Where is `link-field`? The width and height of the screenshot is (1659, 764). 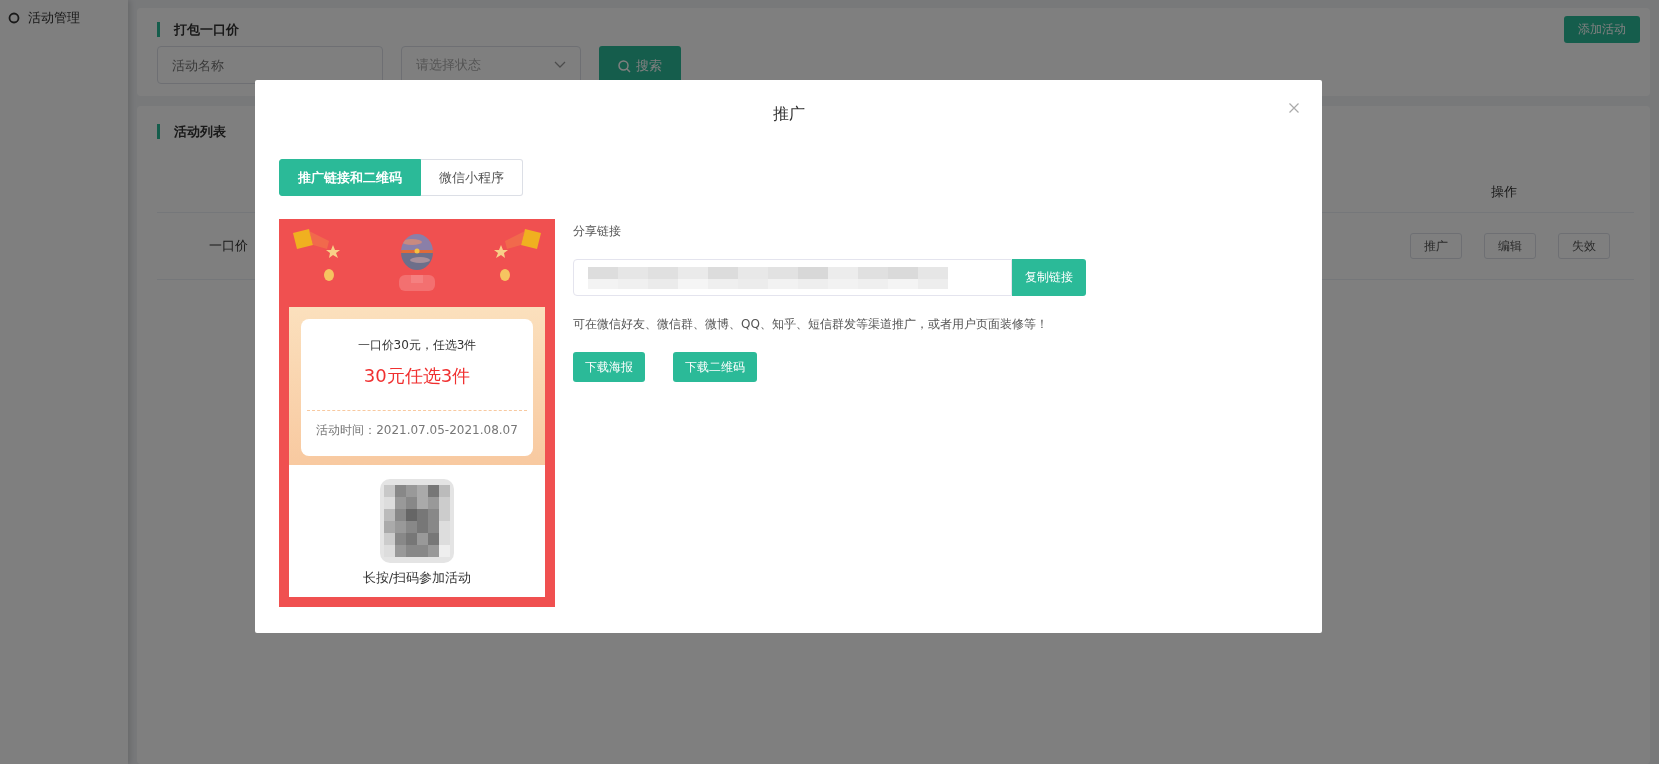 link-field is located at coordinates (792, 277).